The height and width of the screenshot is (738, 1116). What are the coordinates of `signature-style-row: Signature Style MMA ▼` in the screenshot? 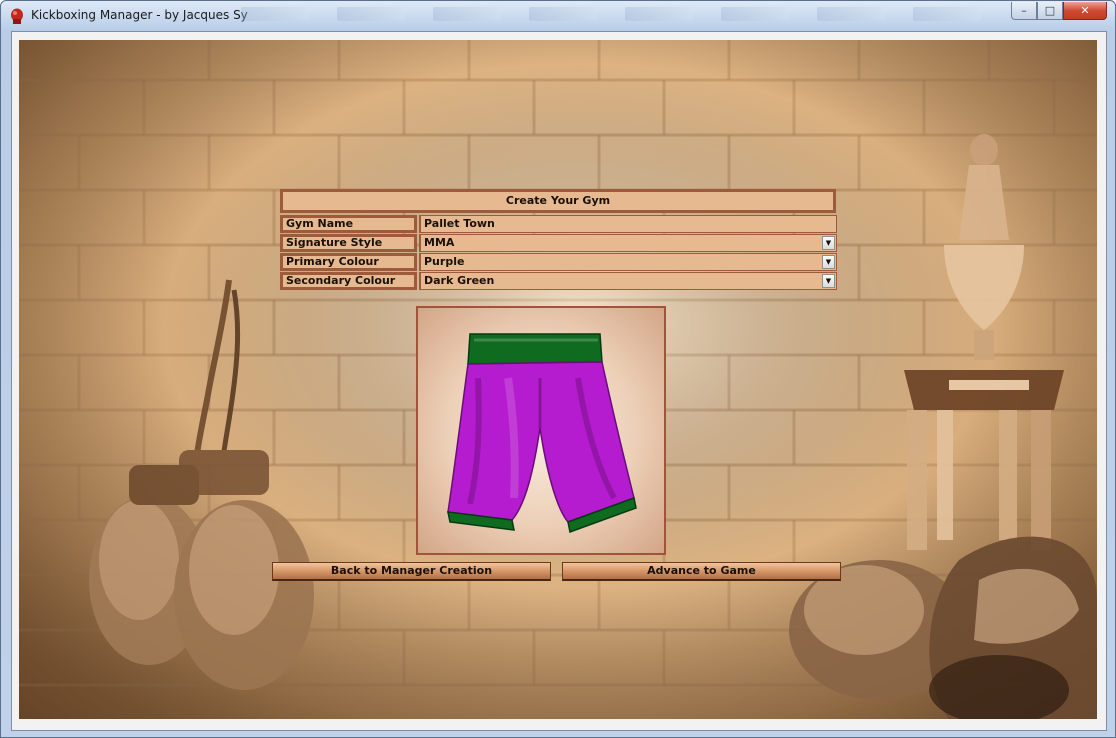 It's located at (558, 243).